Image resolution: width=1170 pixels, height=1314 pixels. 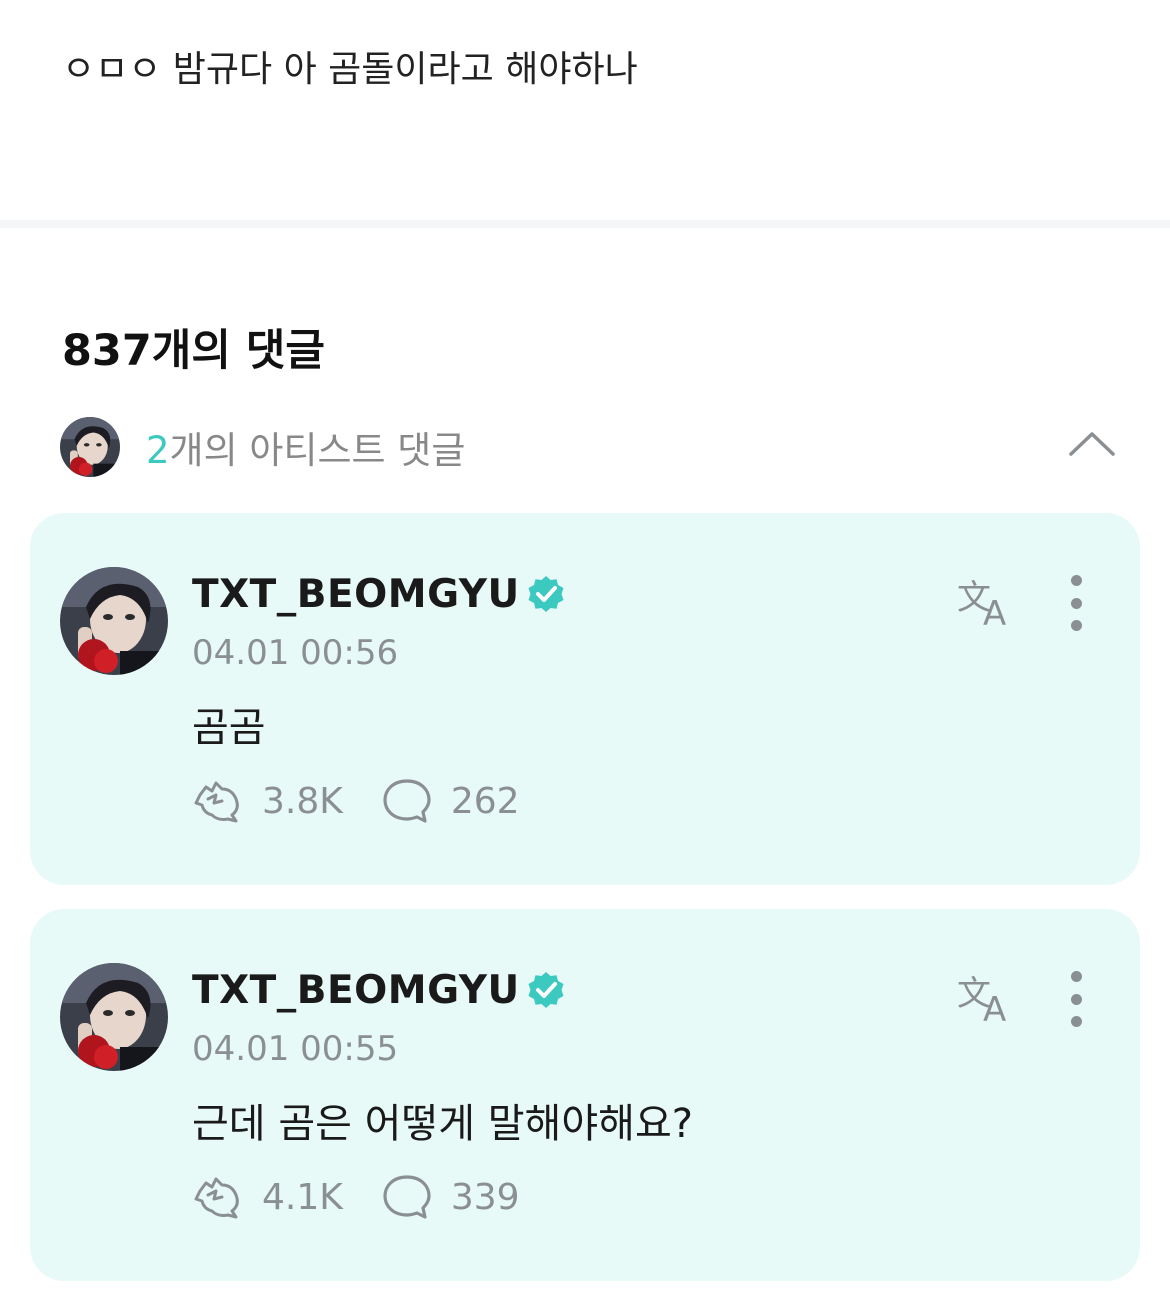 What do you see at coordinates (585, 224) in the screenshot?
I see `section-divider` at bounding box center [585, 224].